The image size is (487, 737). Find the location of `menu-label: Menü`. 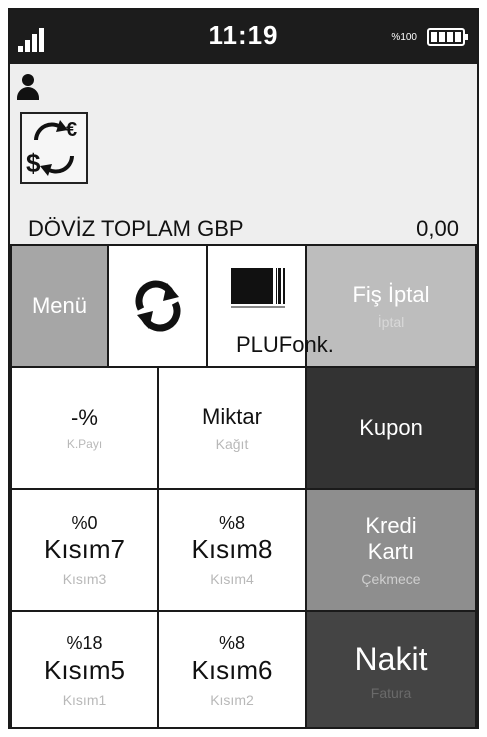

menu-label: Menü is located at coordinates (59, 305).